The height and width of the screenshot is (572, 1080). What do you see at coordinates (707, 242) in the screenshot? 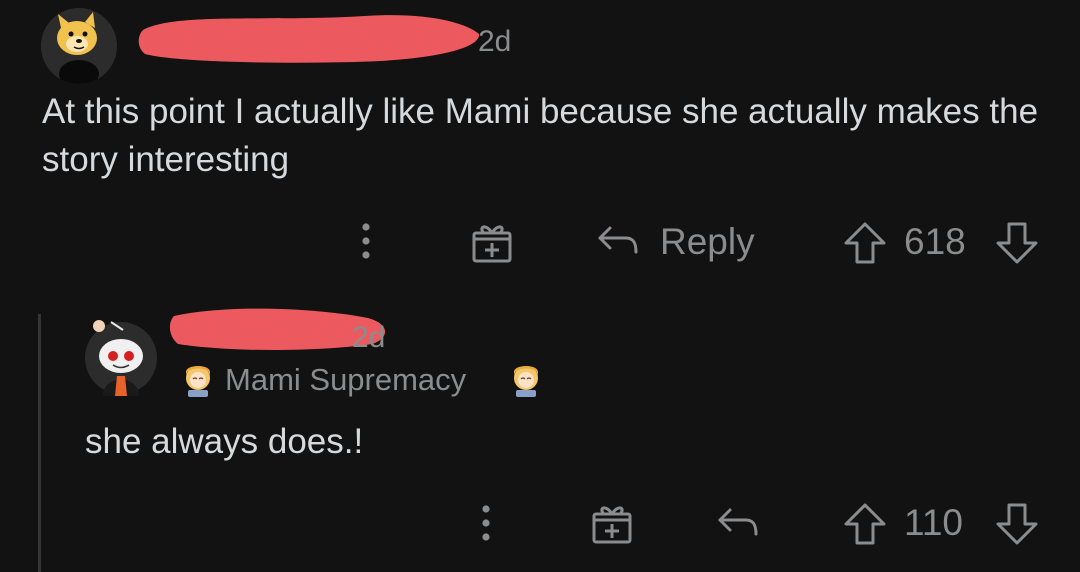
I see `reply-button: Reply` at bounding box center [707, 242].